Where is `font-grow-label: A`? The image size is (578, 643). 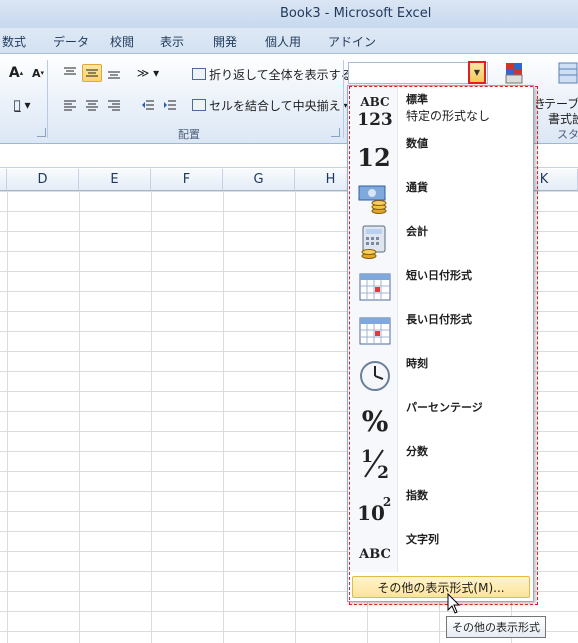
font-grow-label: A is located at coordinates (14, 73).